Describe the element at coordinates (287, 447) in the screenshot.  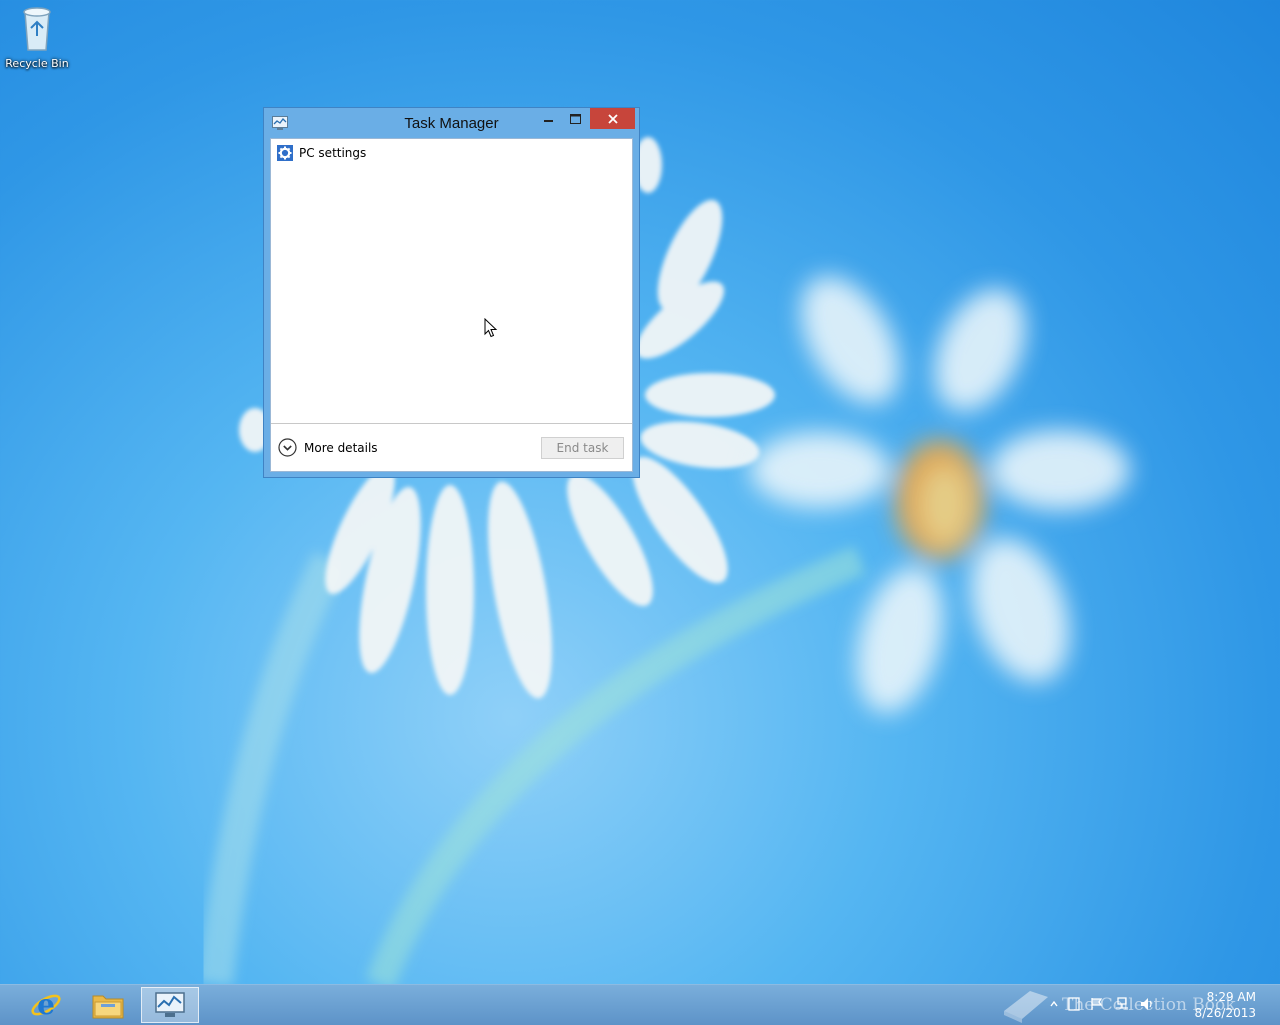
I see `chevron-down-circle-icon` at that location.